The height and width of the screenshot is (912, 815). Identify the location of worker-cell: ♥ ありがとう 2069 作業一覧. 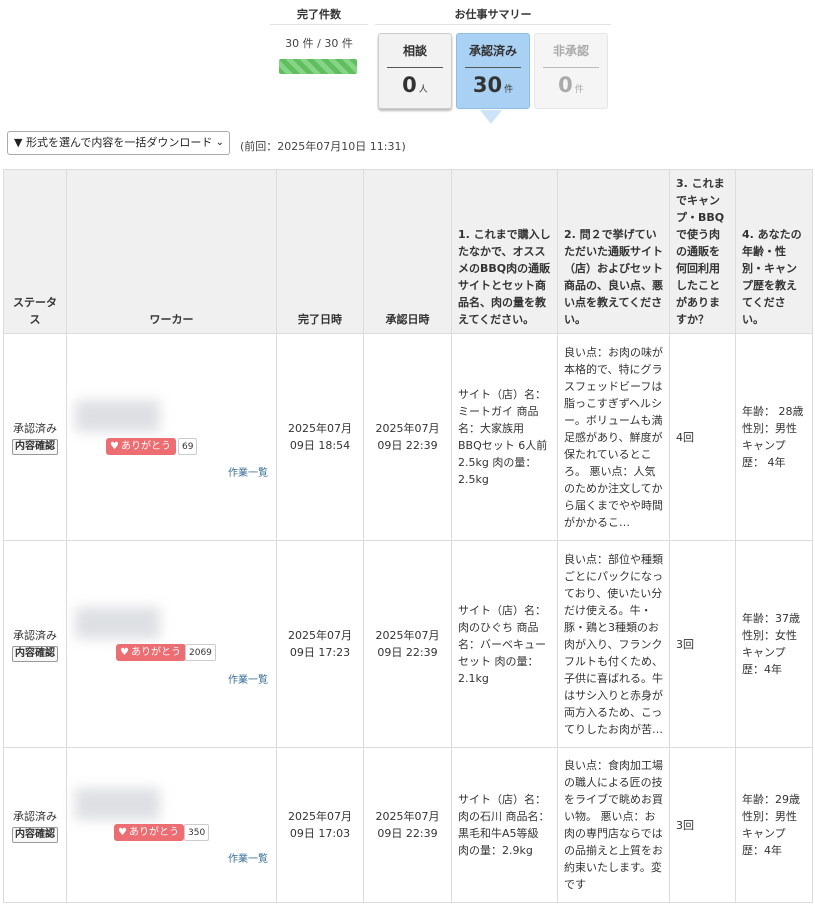
(171, 644).